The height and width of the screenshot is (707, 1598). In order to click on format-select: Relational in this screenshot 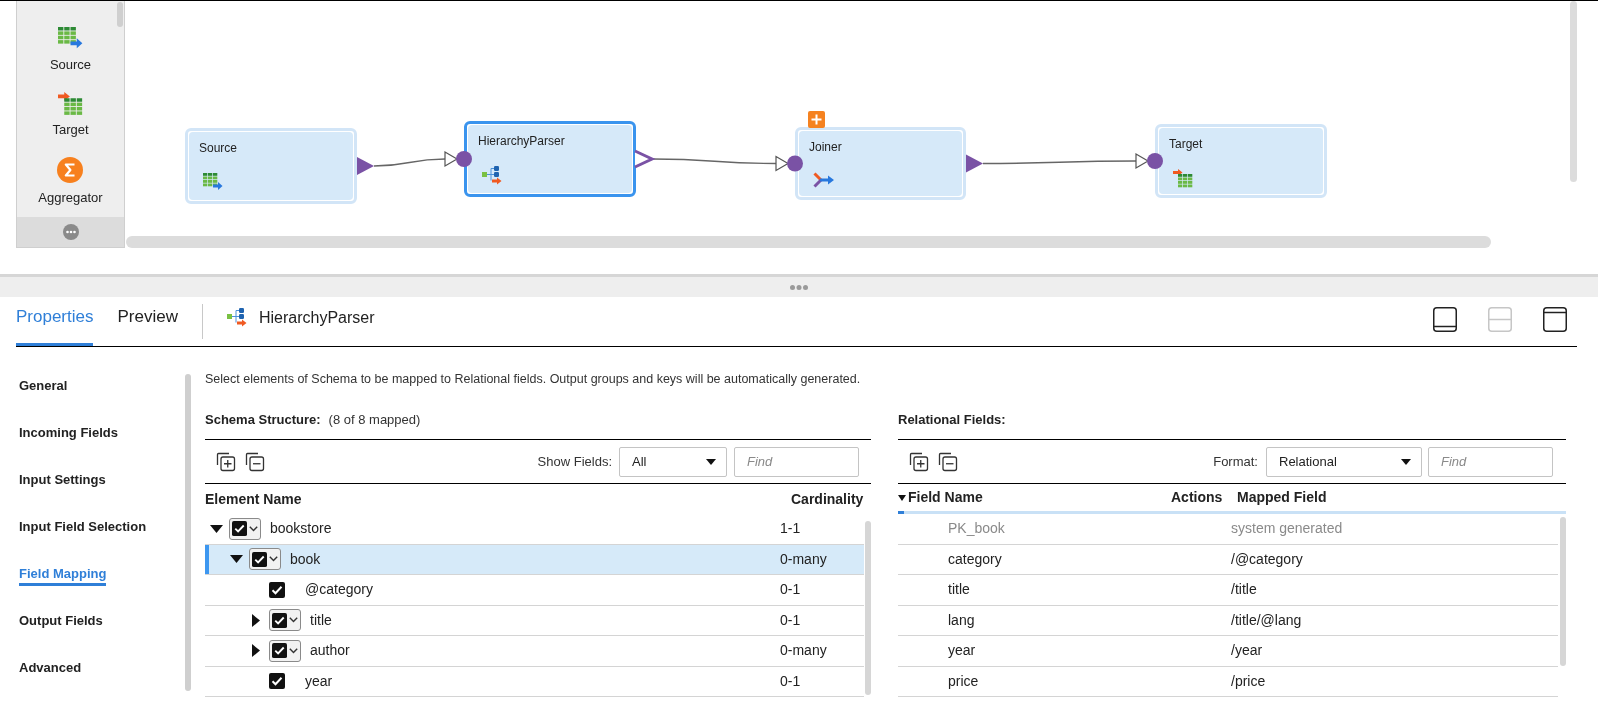, I will do `click(1344, 461)`.